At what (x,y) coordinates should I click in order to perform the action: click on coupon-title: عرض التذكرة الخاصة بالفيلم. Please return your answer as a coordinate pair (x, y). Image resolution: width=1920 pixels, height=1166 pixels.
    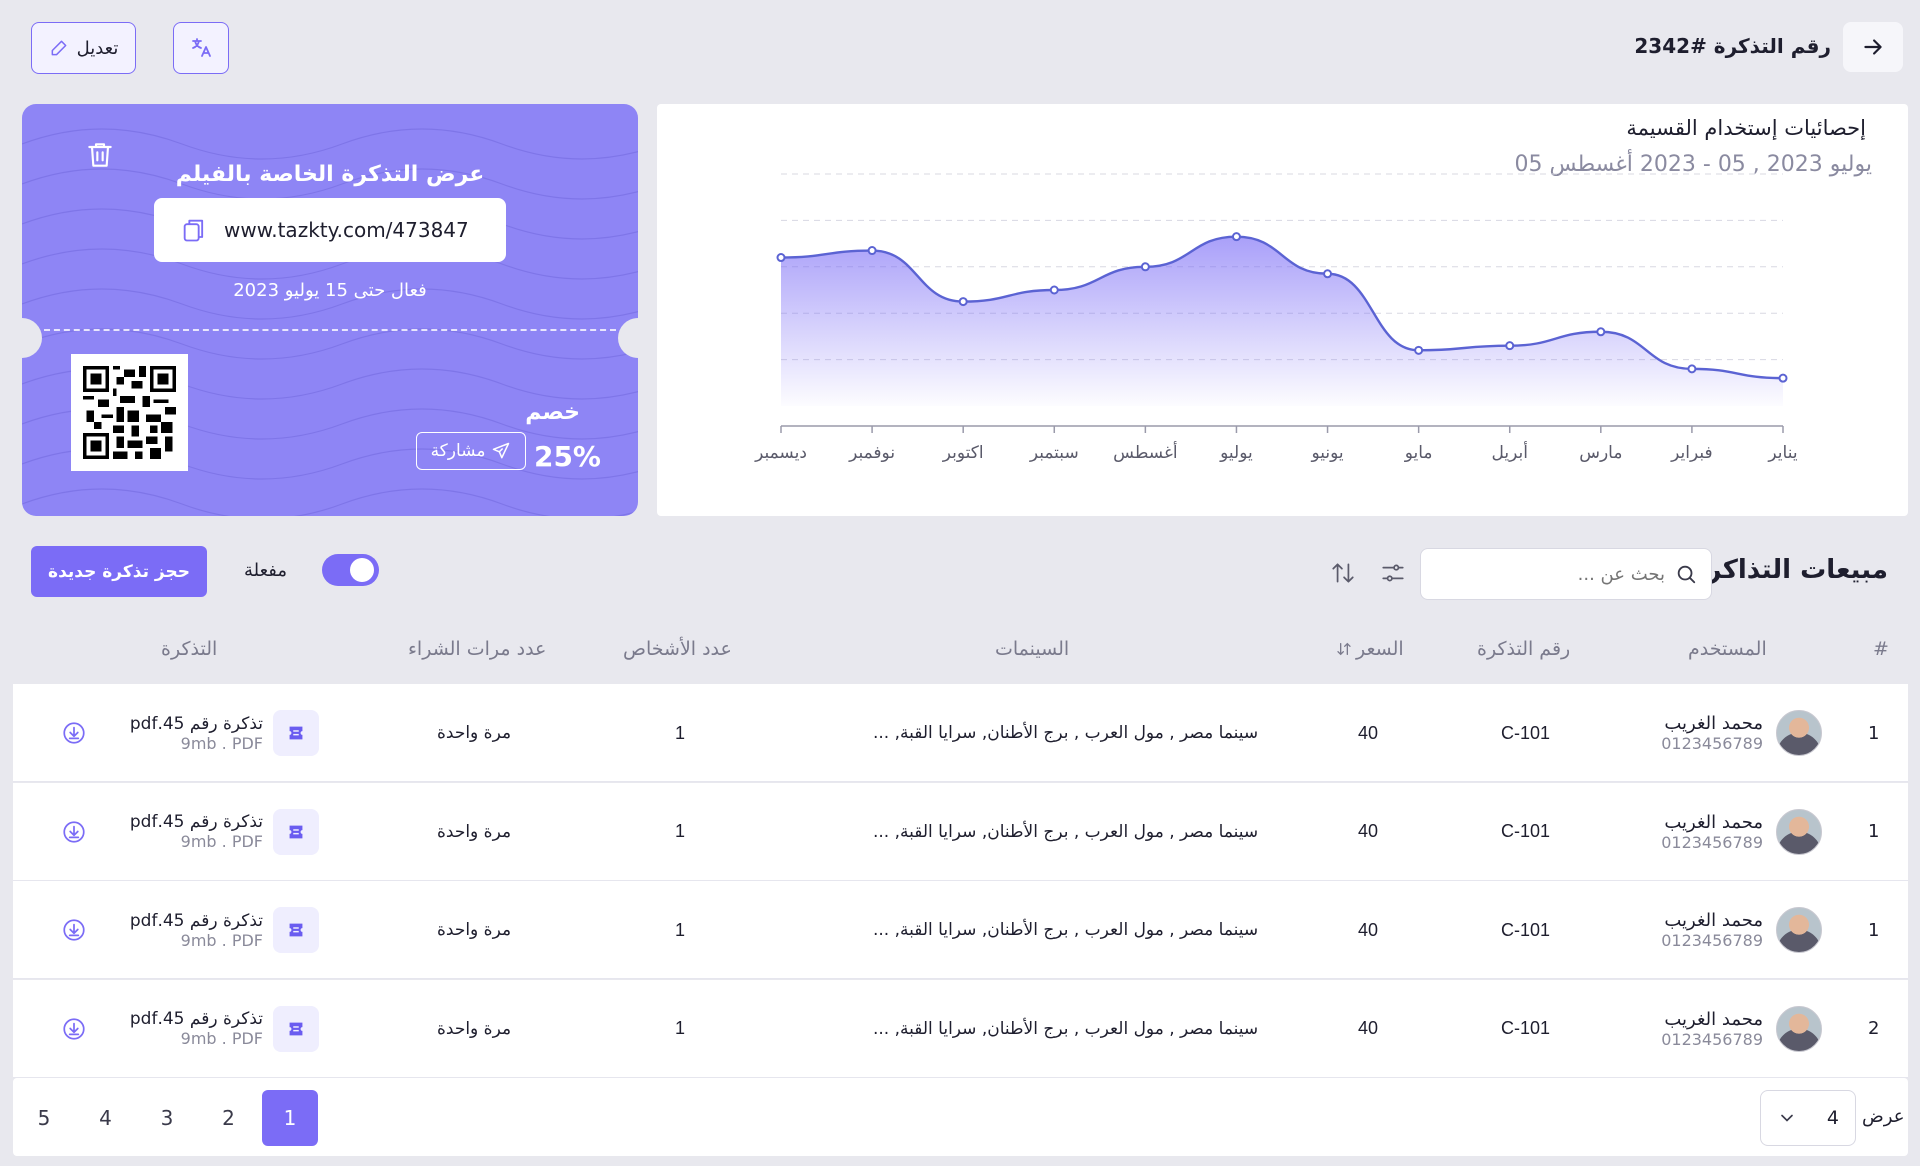
    Looking at the image, I should click on (330, 174).